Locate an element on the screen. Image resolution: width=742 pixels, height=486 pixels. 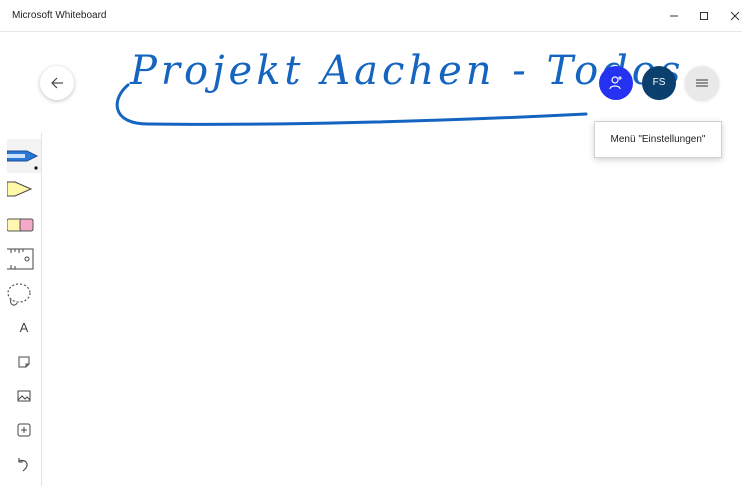
highlighter-icon is located at coordinates (20, 189).